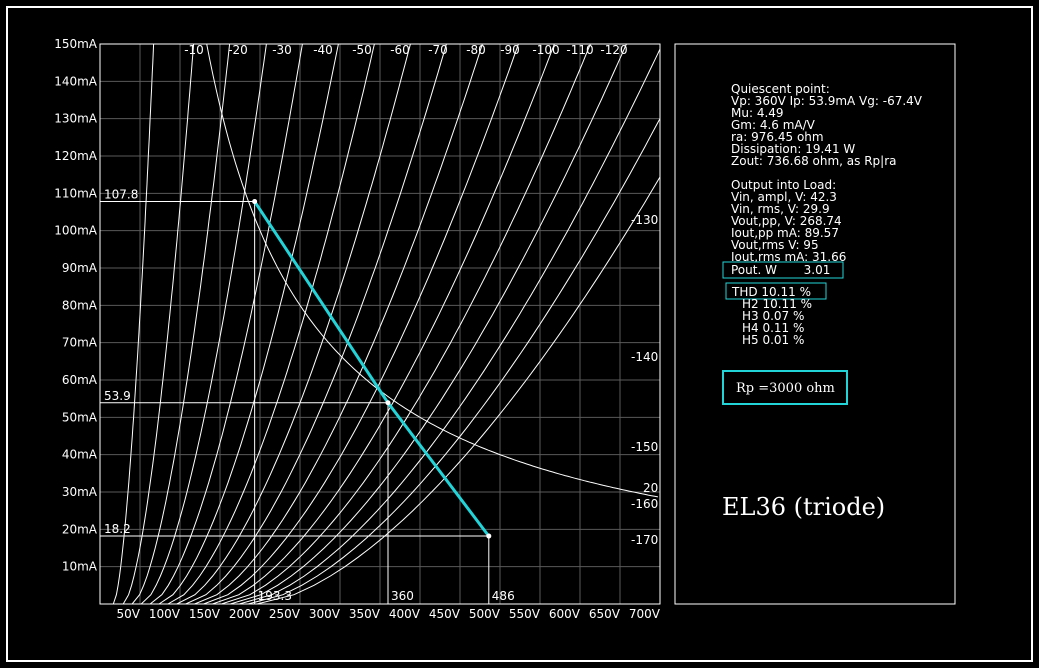  I want to click on y-tick-label: 120mA, so click(76, 156).